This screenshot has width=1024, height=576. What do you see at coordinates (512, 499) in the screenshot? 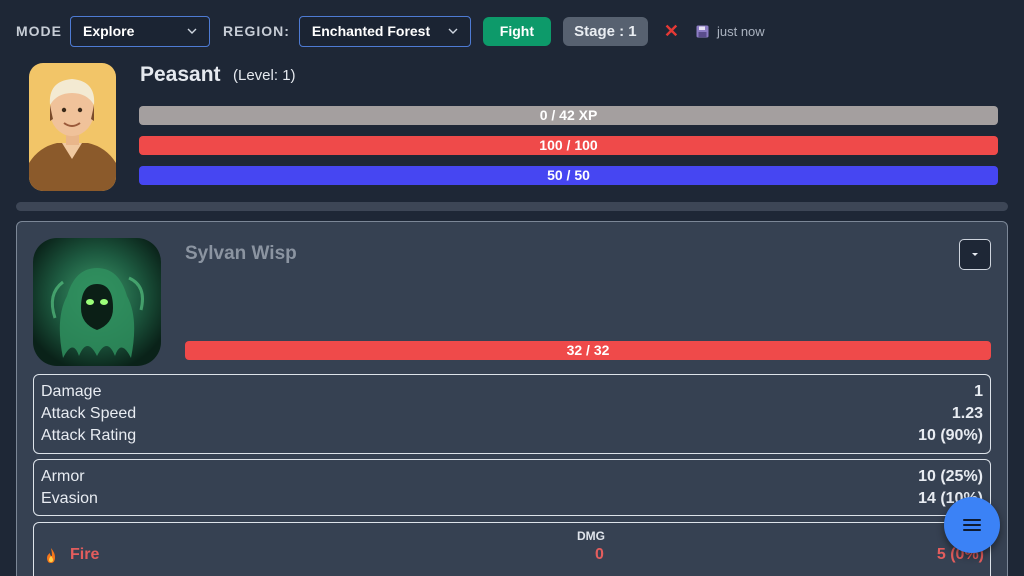
I see `stat-row-evasion: Evasion 14 (10%)` at bounding box center [512, 499].